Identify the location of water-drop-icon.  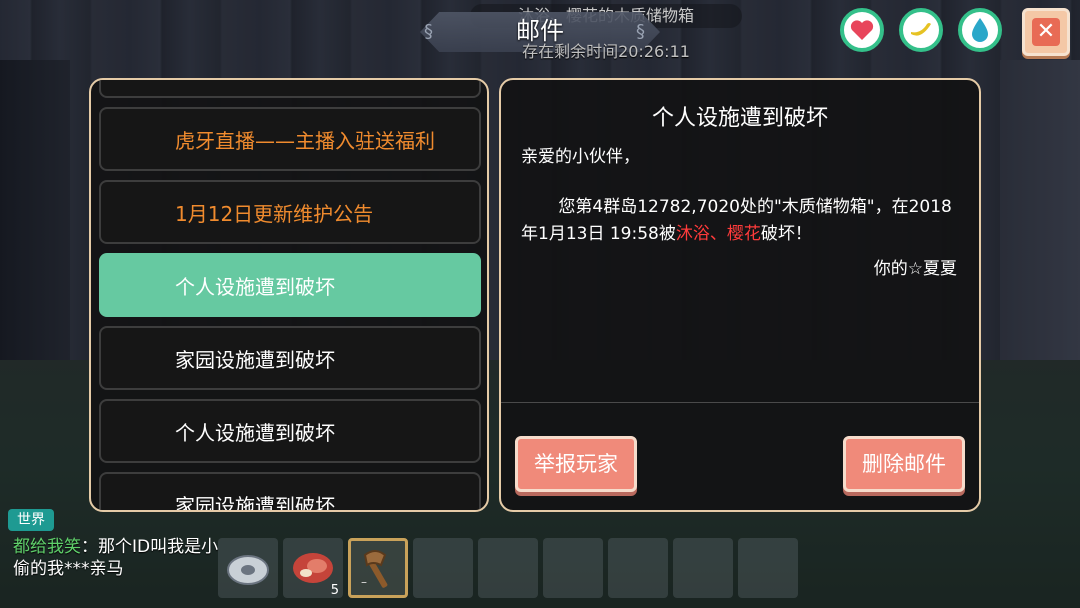
(980, 30).